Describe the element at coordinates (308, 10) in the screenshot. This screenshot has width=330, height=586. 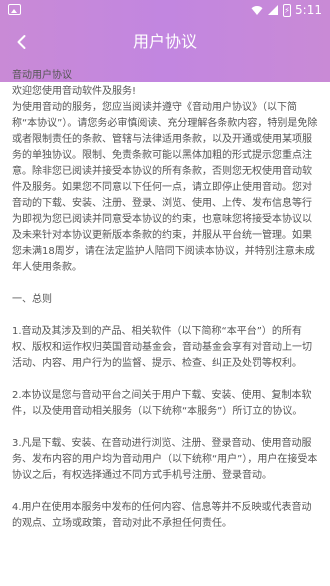
I see `status-time: 5:11` at that location.